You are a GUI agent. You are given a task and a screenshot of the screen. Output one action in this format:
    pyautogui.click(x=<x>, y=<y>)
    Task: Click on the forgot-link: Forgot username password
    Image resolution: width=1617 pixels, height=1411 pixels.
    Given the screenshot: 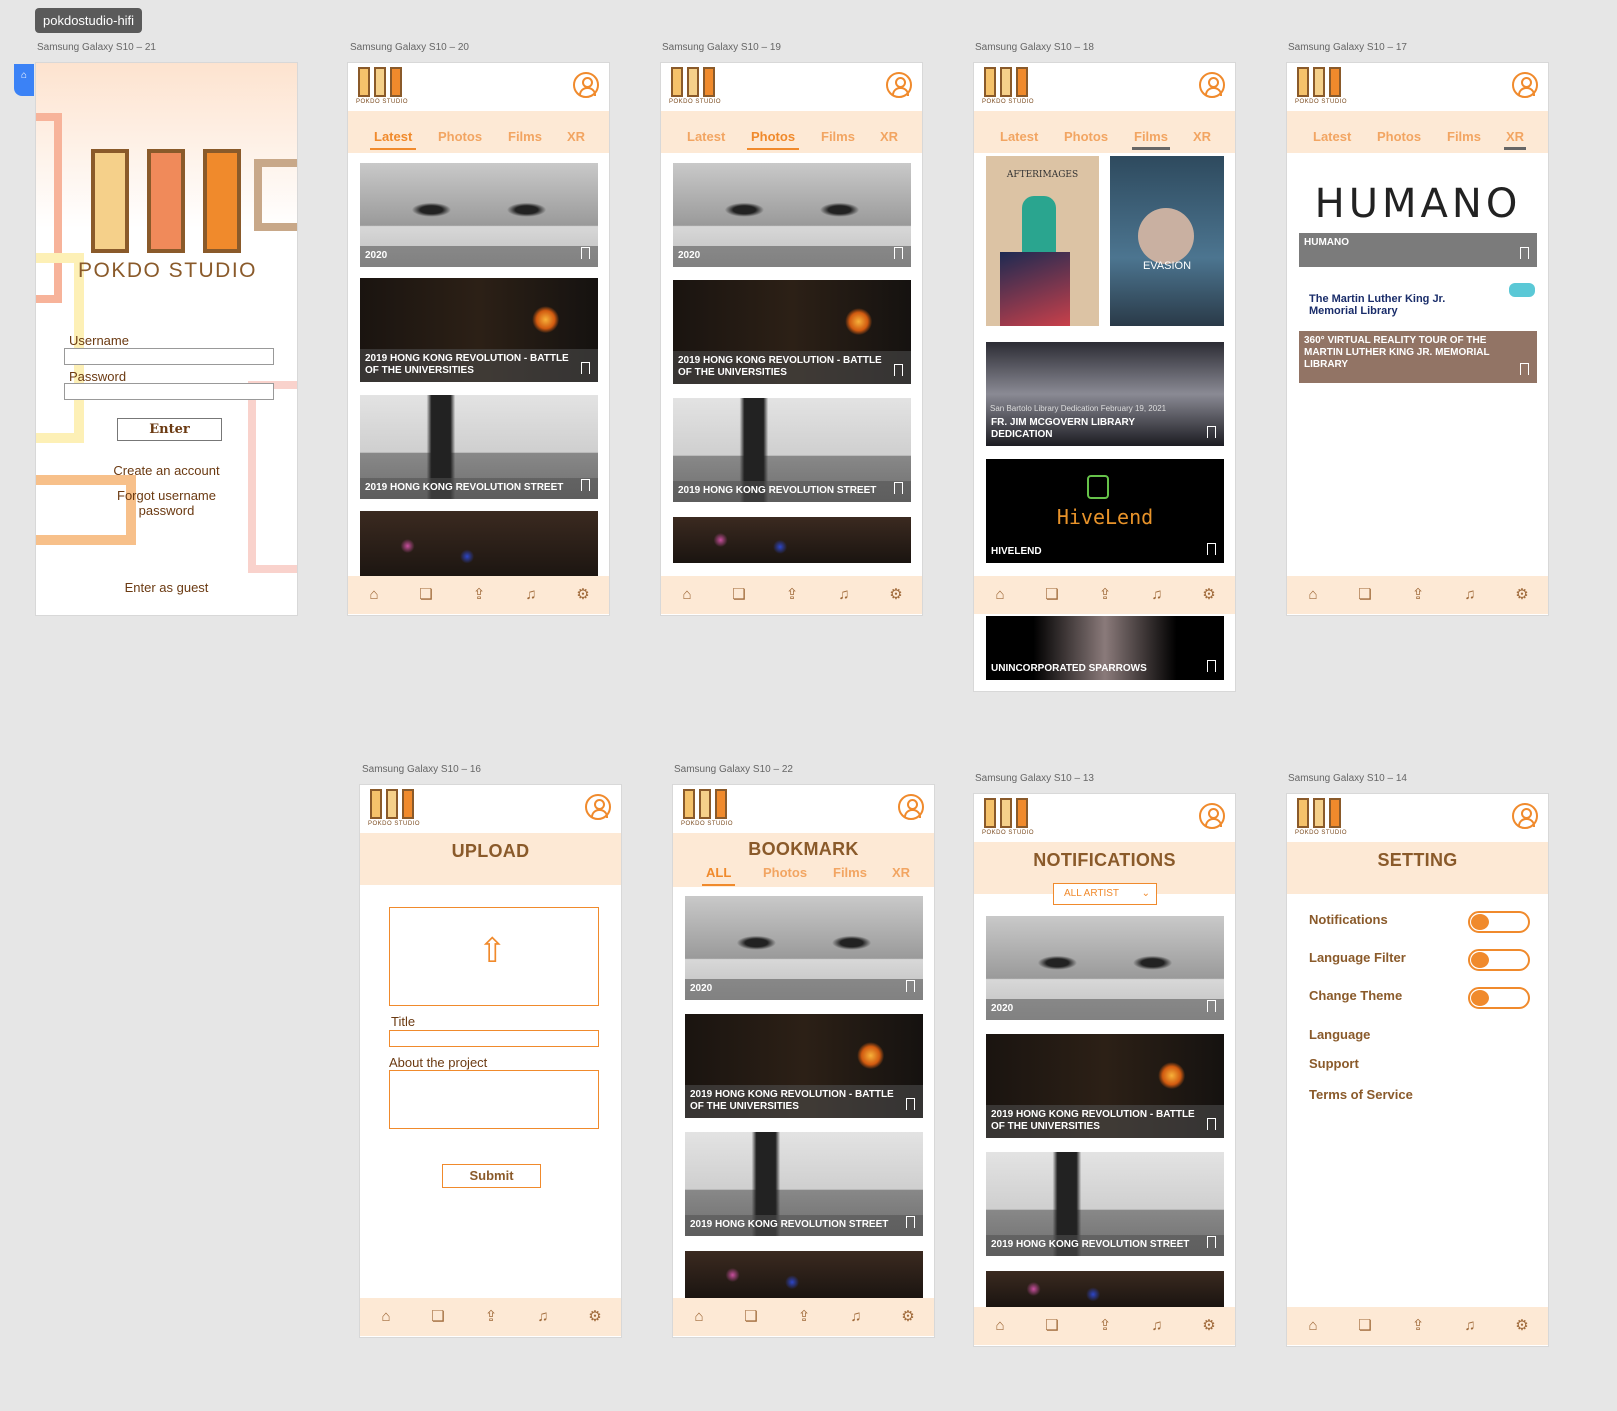 What is the action you would take?
    pyautogui.click(x=166, y=503)
    